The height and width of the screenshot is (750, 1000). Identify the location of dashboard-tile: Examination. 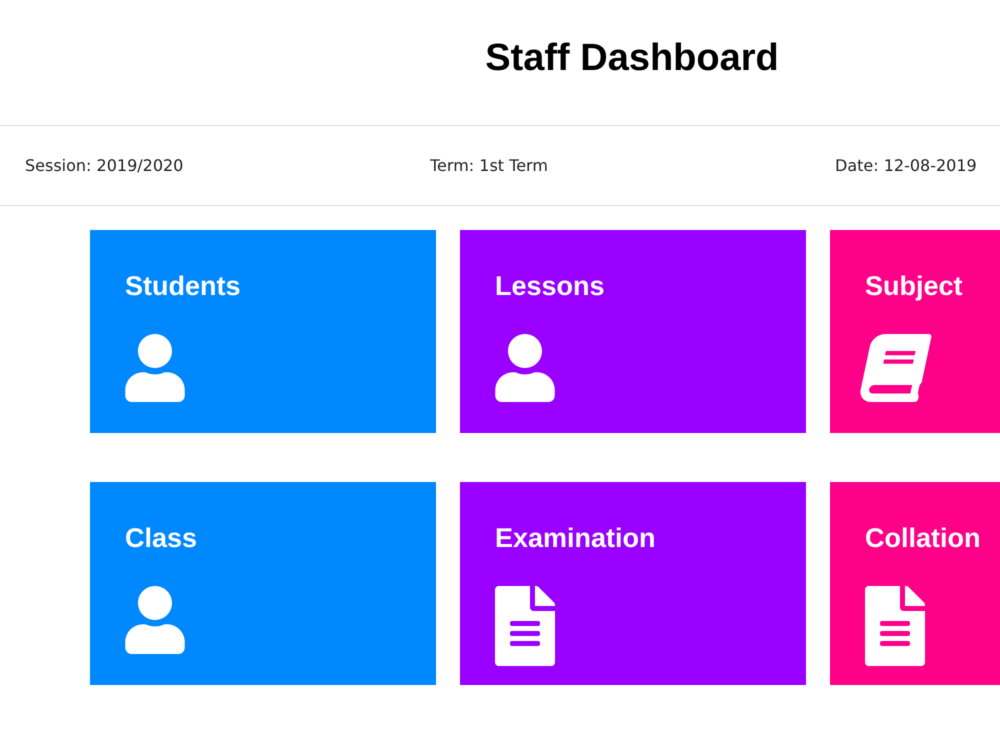
(633, 583).